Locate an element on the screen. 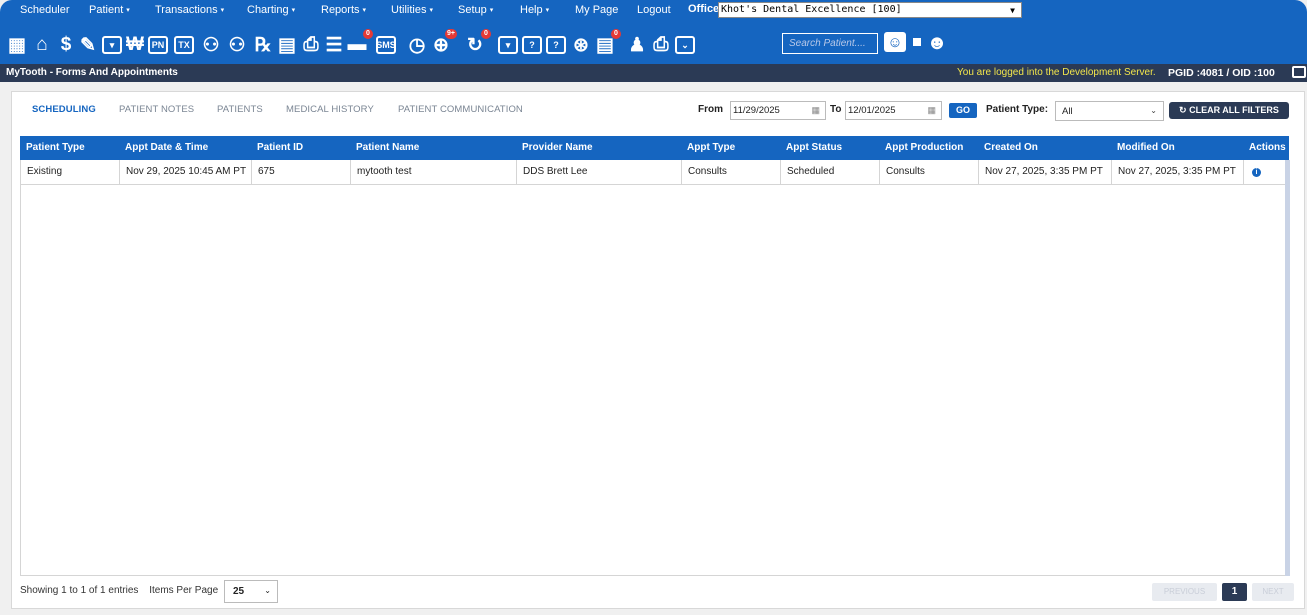 Image resolution: width=1307 pixels, height=615 pixels. cell-appt-type: Consults is located at coordinates (731, 172).